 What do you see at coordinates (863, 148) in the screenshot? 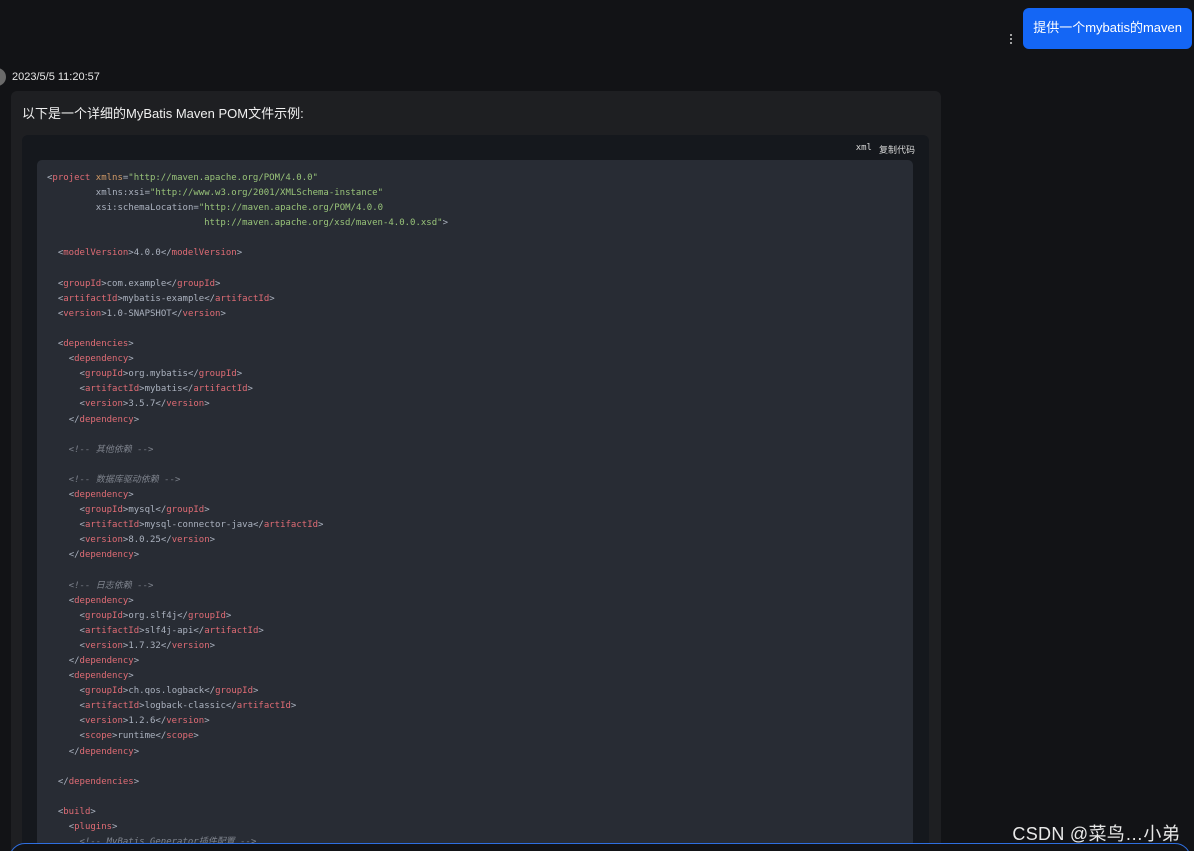
I see `code-language-label: xml` at bounding box center [863, 148].